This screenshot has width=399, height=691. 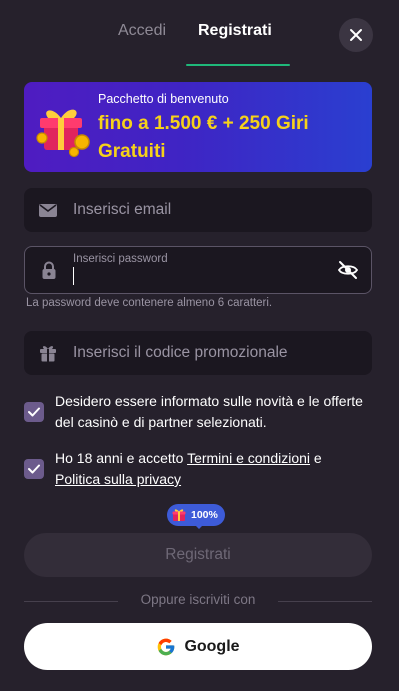 I want to click on promo-code-field: Inserisci il codice promozionale, so click(x=198, y=353).